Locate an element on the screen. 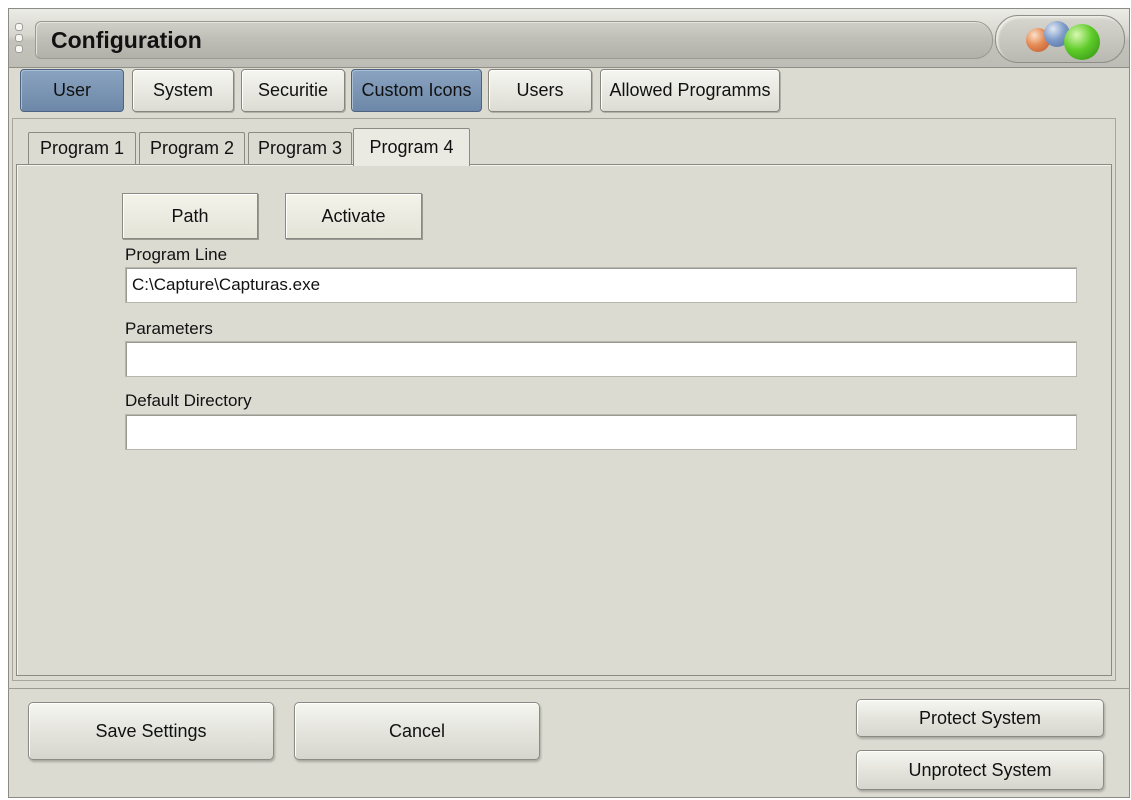  parameters-input is located at coordinates (601, 359).